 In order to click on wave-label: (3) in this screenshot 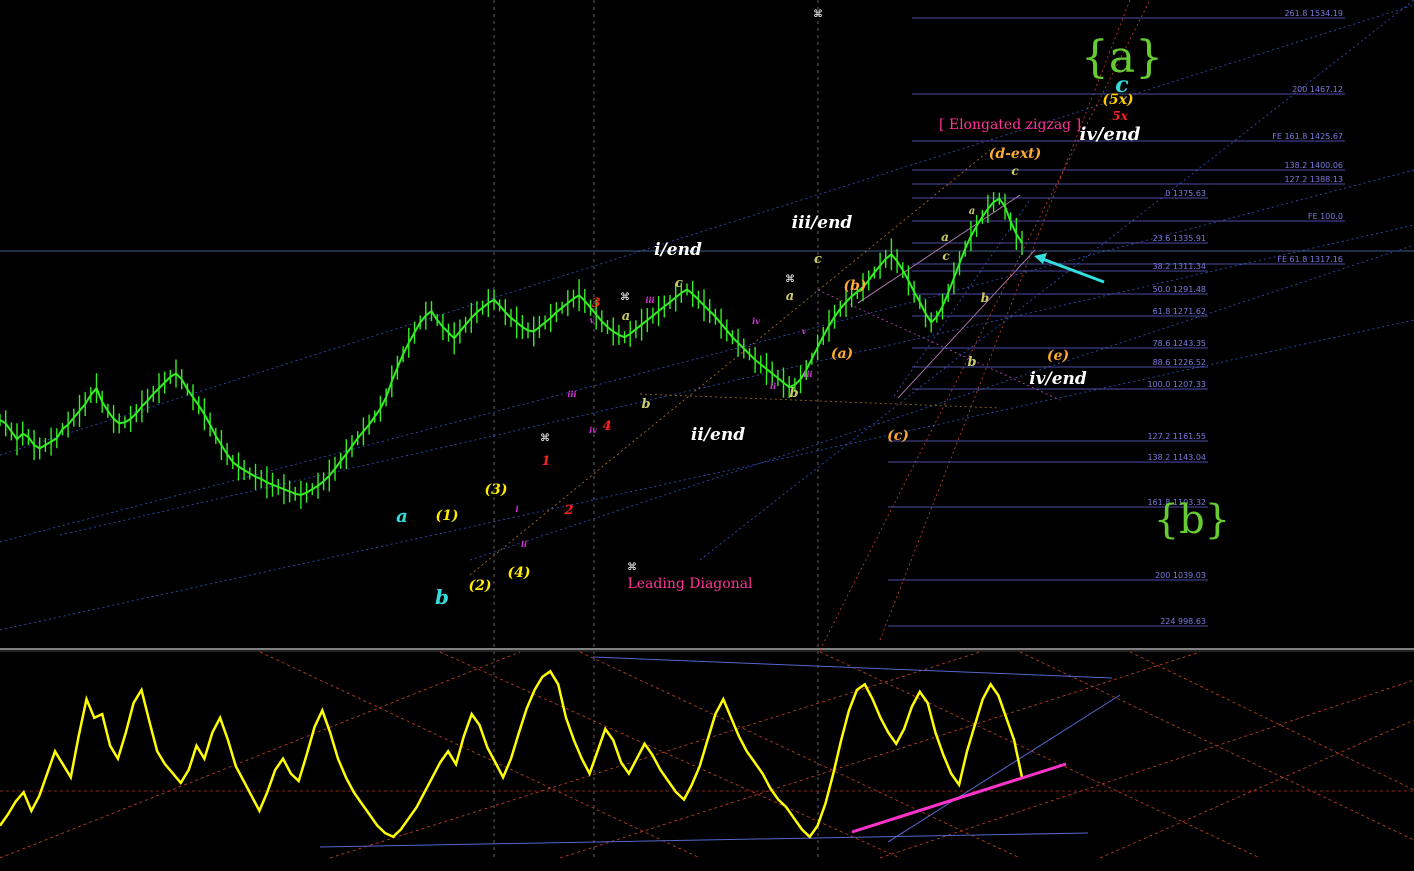, I will do `click(496, 490)`.